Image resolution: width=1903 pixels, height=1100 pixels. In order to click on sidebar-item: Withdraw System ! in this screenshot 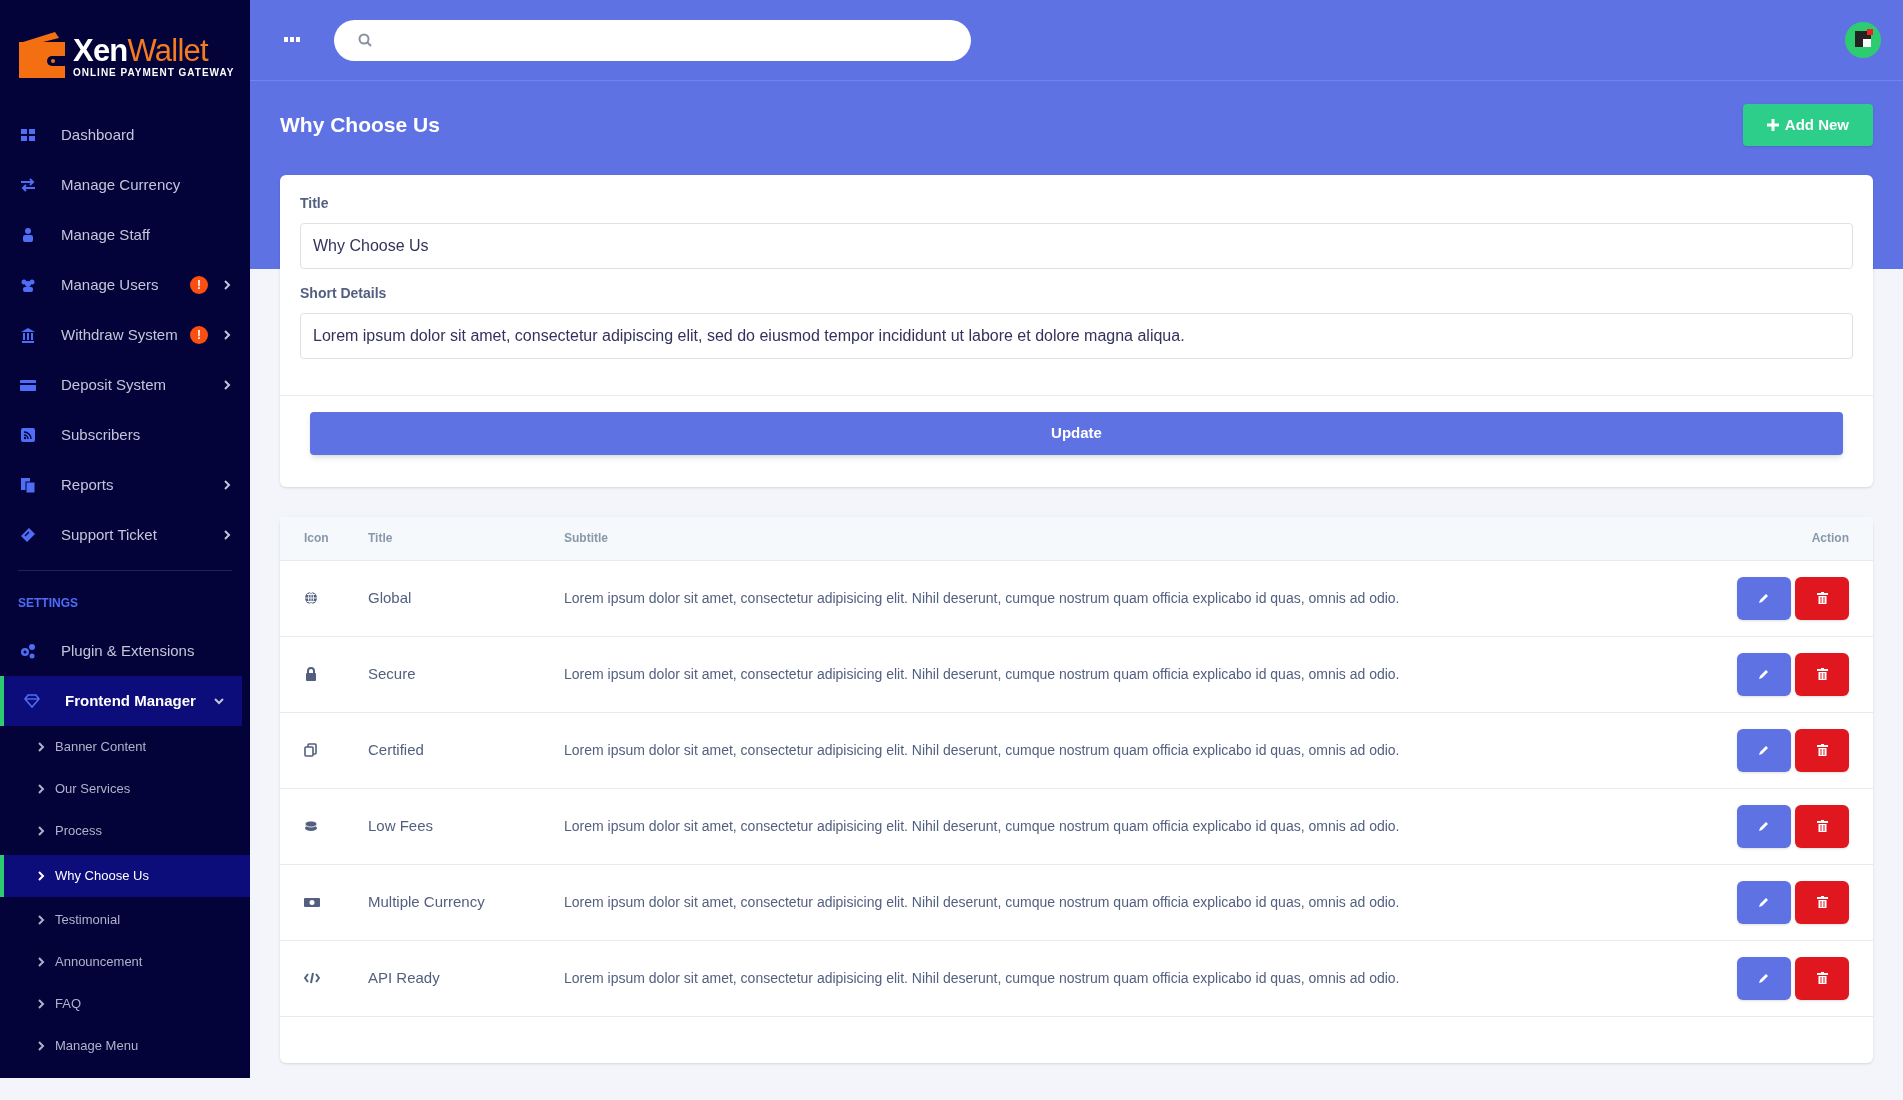, I will do `click(125, 335)`.